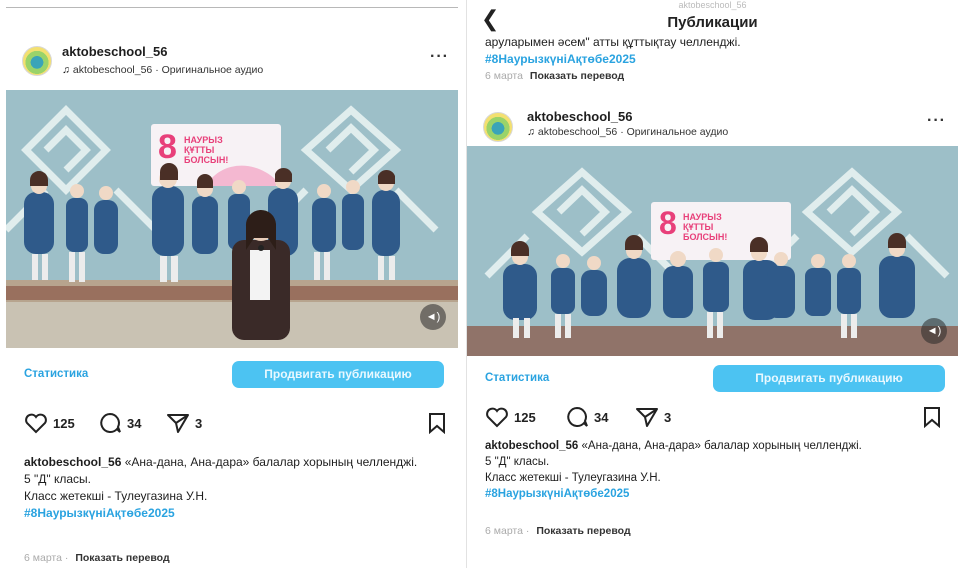 The image size is (958, 568). What do you see at coordinates (560, 59) in the screenshot?
I see `prev-hashtag-link: #8НаурызкүніАқтөбе2025` at bounding box center [560, 59].